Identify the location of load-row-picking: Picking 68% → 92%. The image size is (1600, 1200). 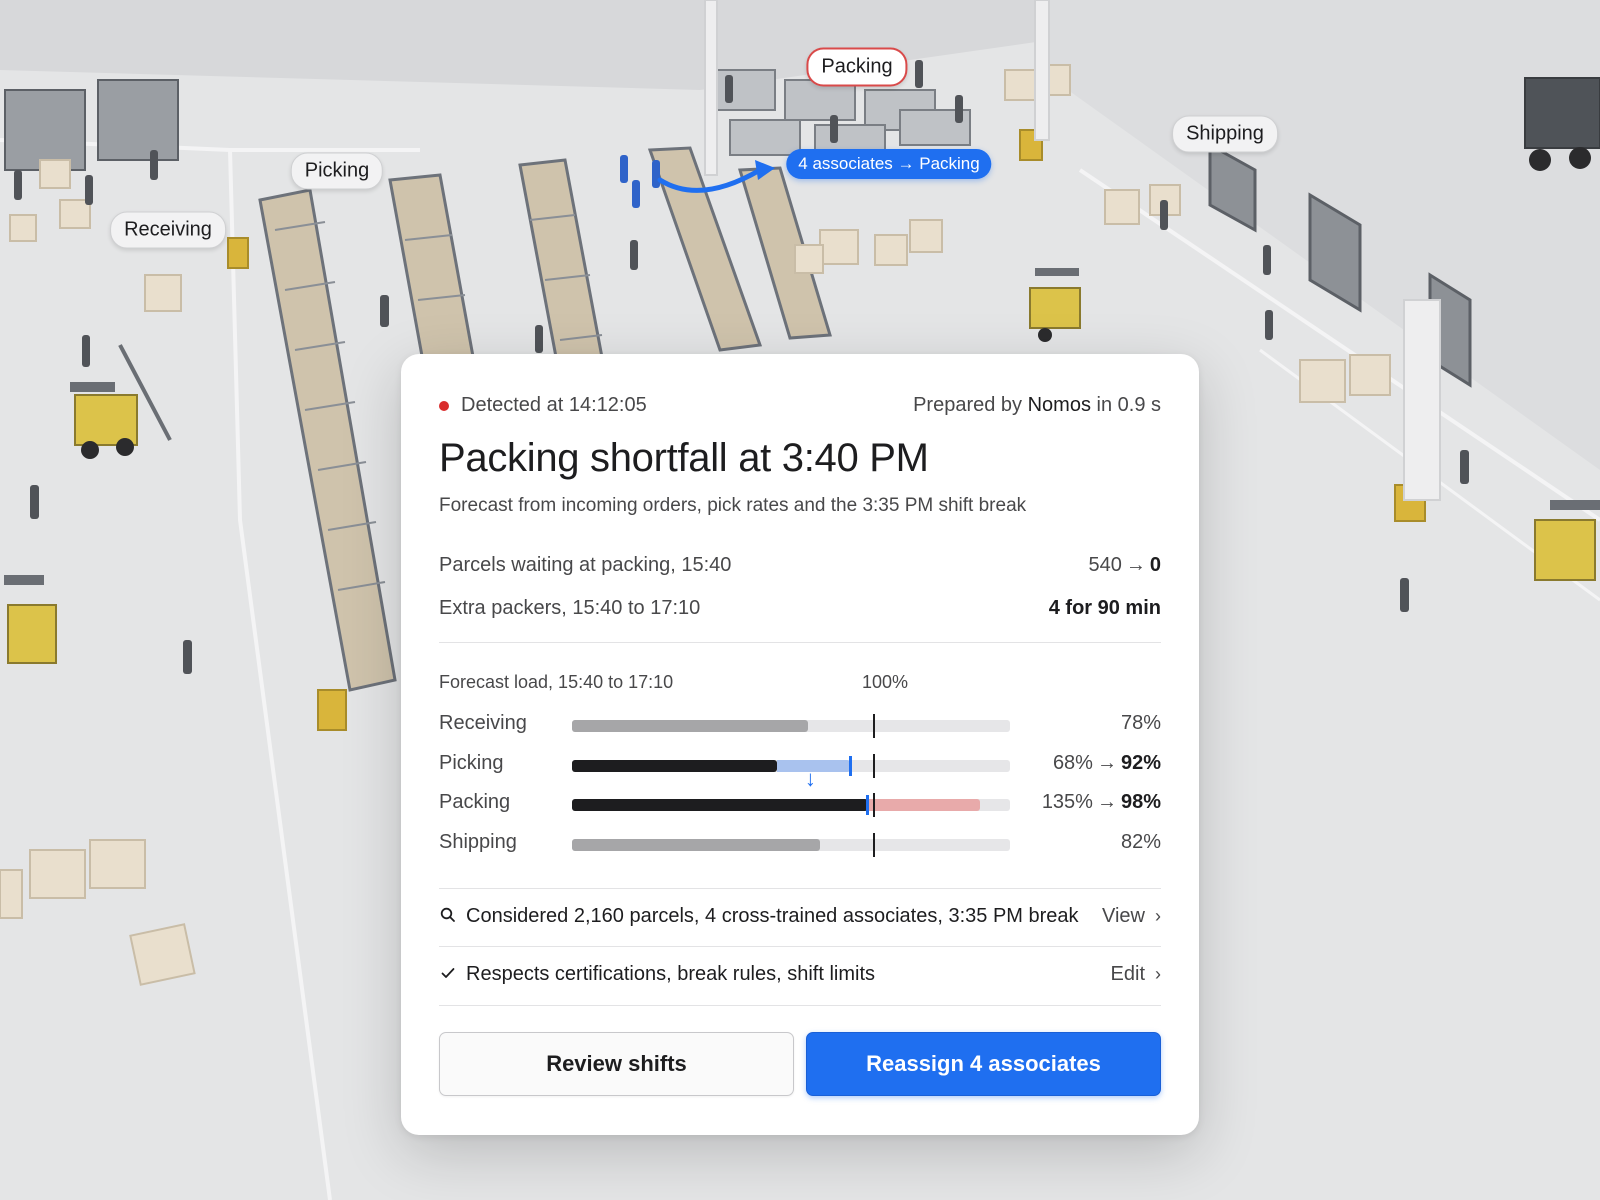
(800, 765).